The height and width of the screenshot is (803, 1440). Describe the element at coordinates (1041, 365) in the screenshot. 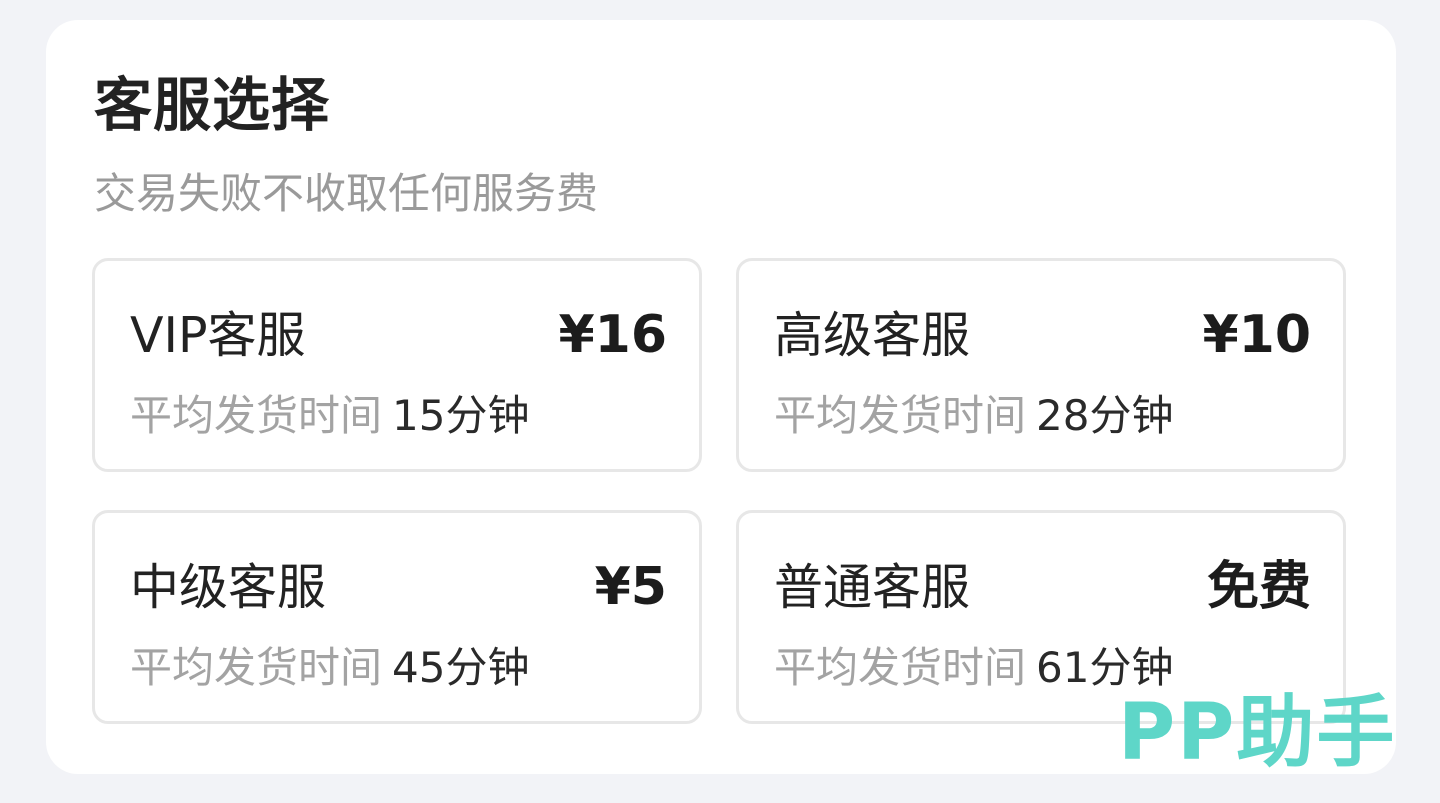

I see `service-option-senior: 高级客服 ¥10 平均发货时间 28分钟` at that location.